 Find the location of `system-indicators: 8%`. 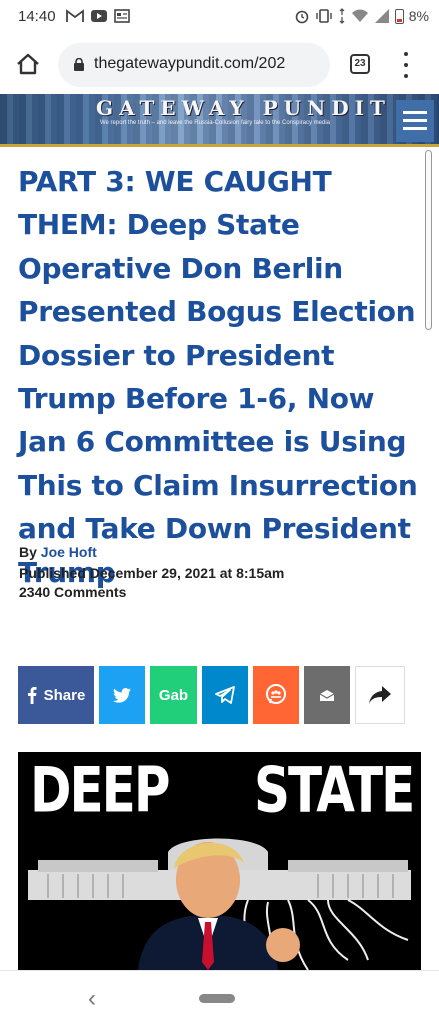

system-indicators: 8% is located at coordinates (361, 16).